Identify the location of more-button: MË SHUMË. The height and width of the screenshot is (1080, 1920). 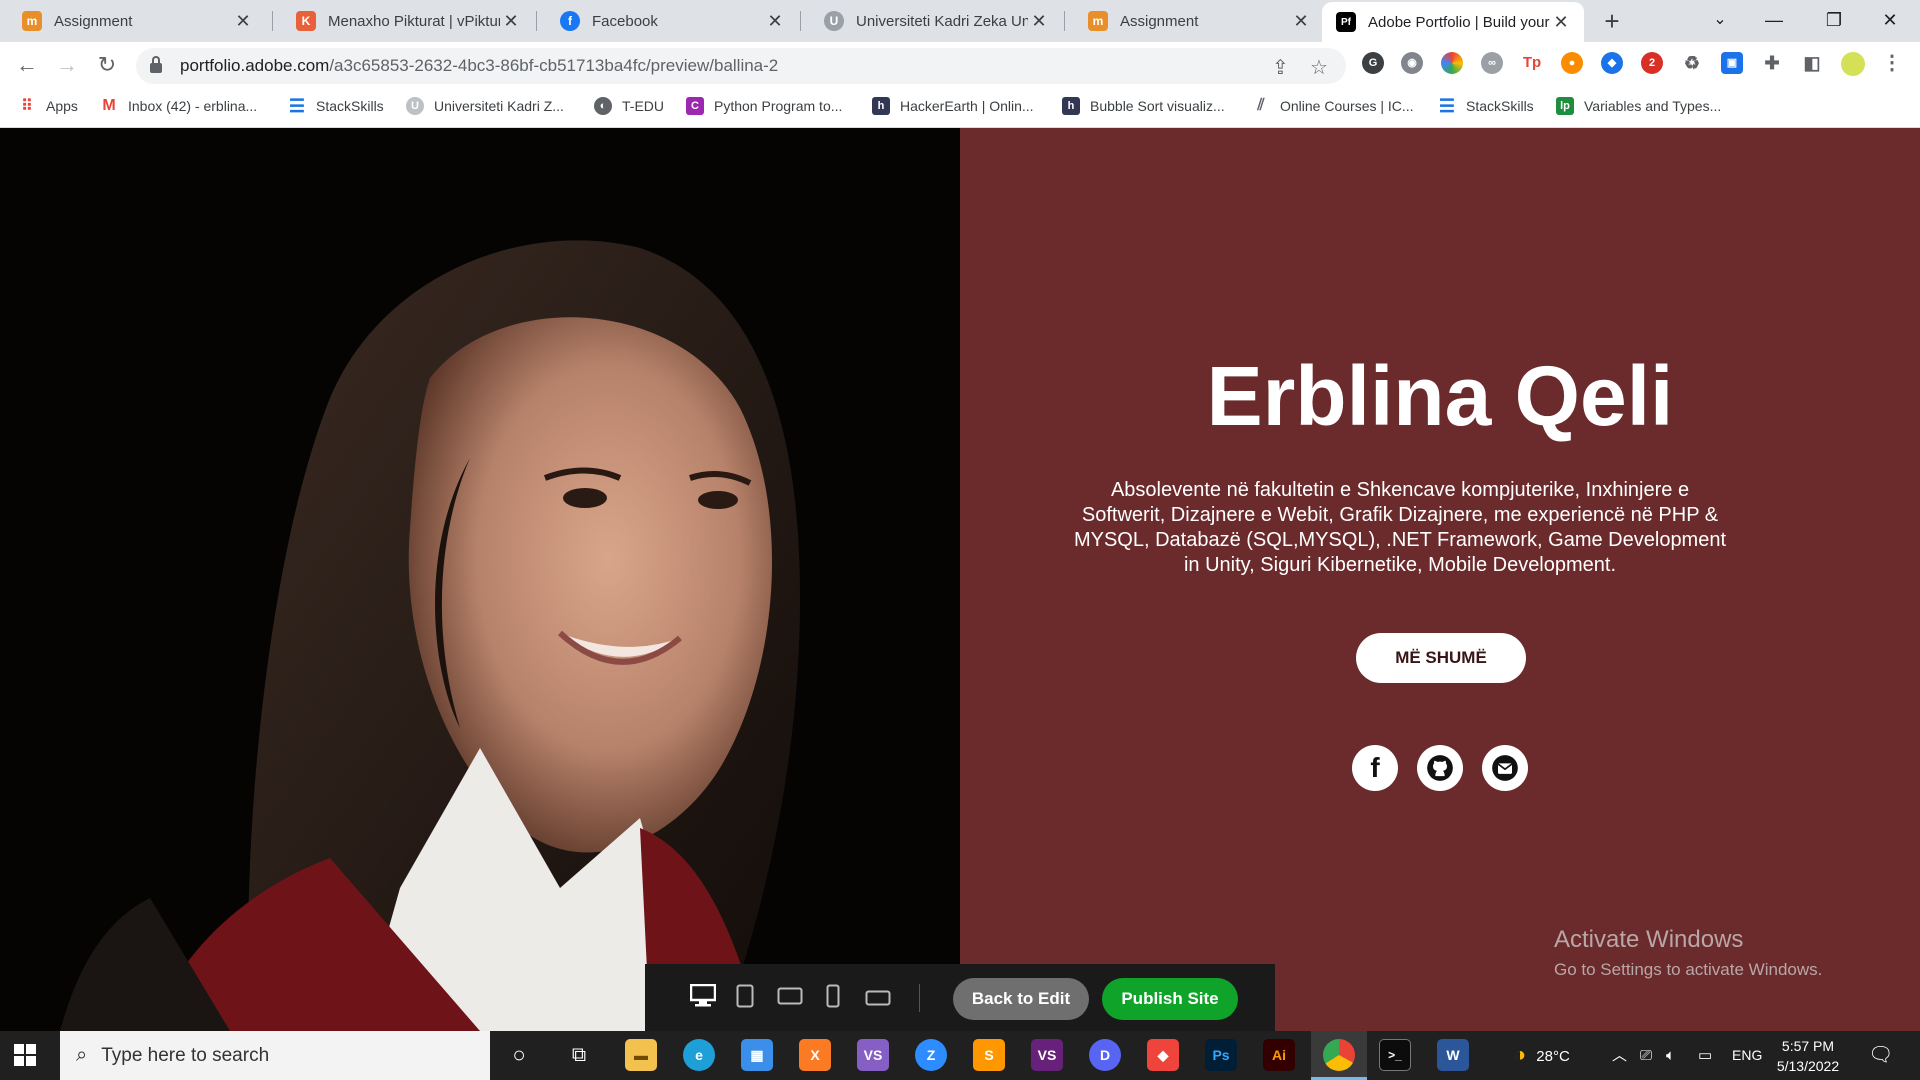
(1441, 658).